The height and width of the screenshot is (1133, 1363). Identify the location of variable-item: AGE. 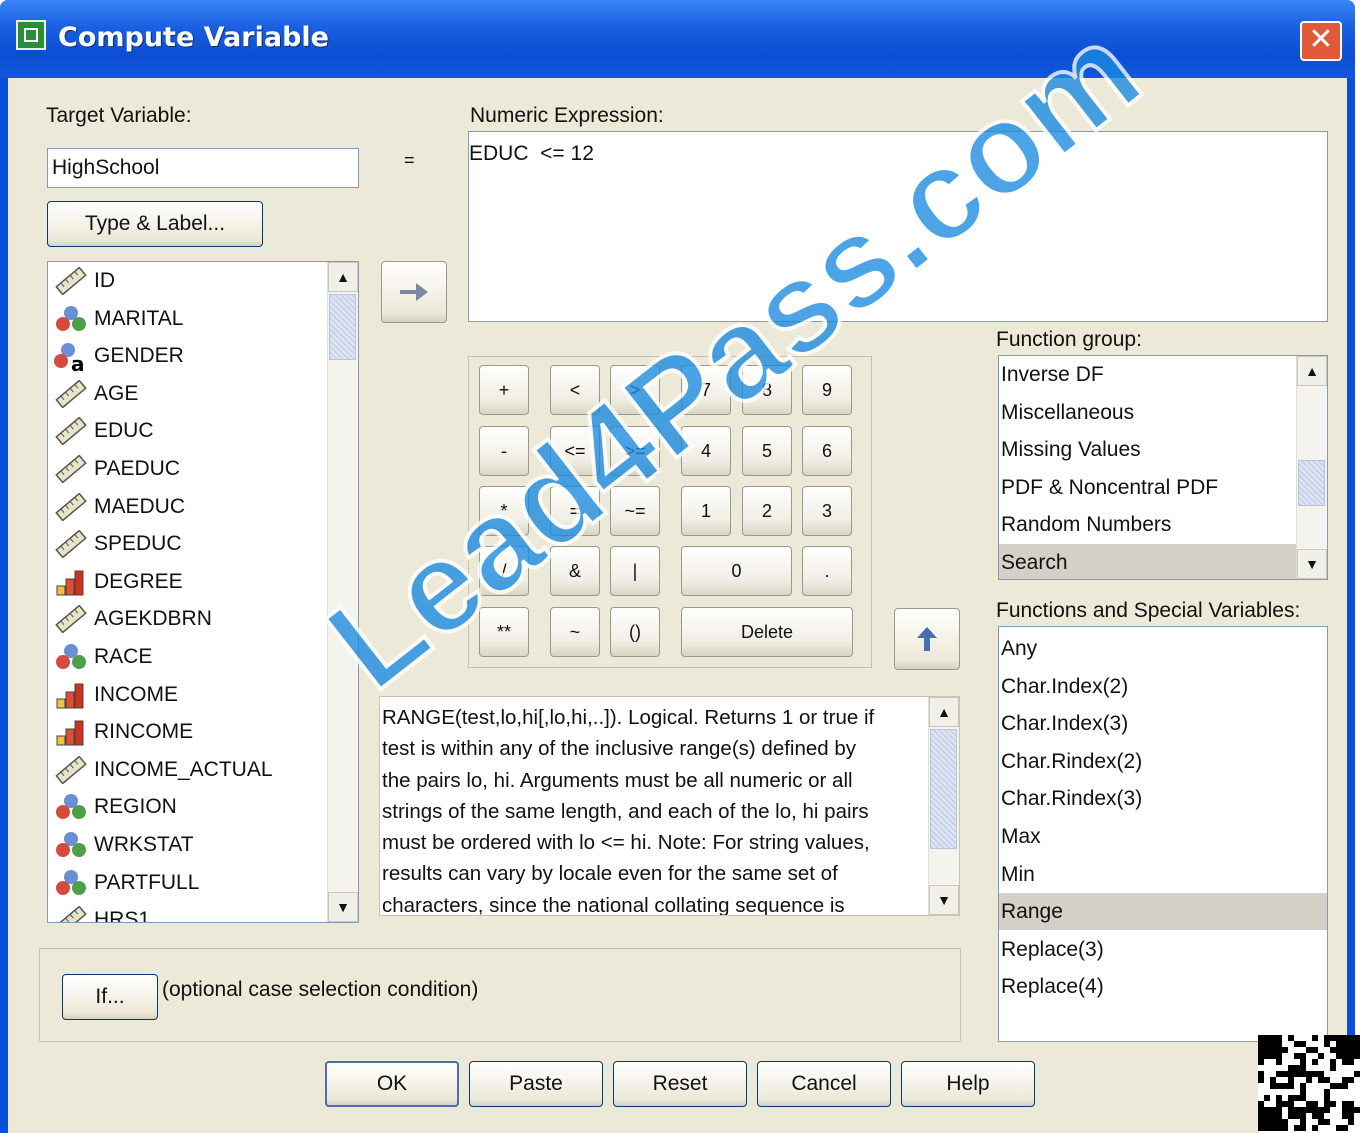
(188, 393).